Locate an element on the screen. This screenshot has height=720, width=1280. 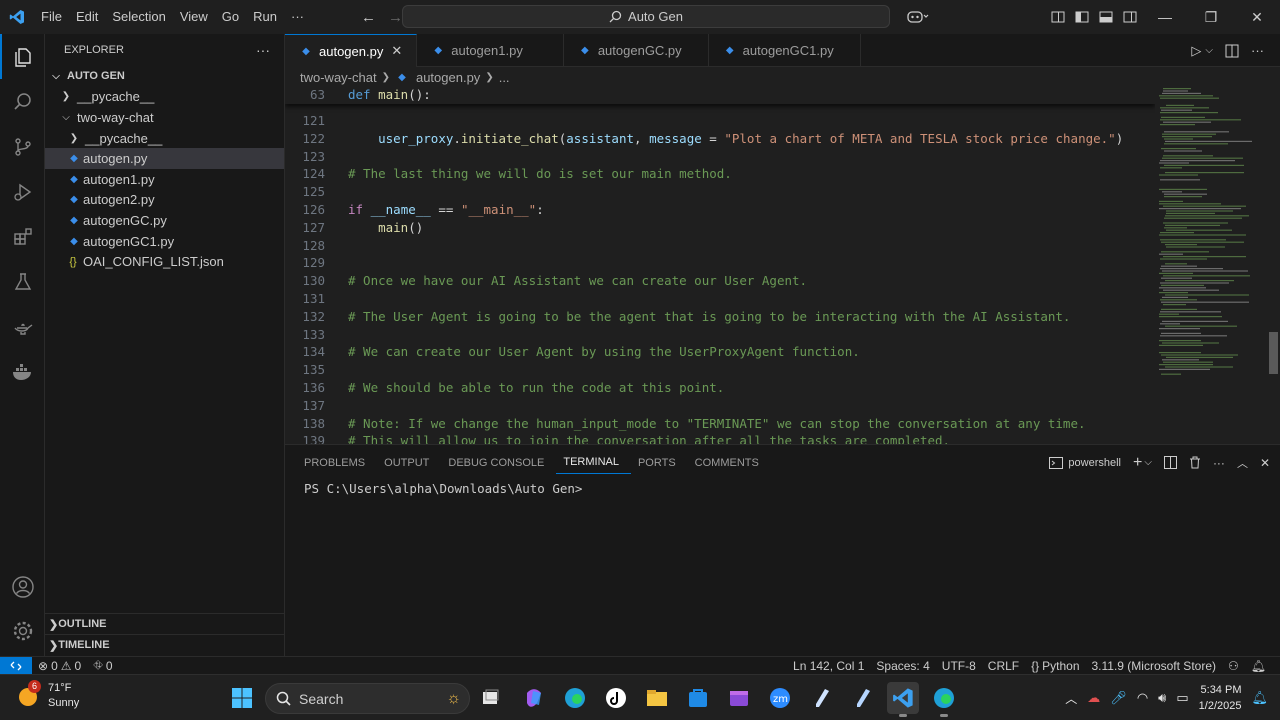
panel-tab-terminal: TERMINAL is located at coordinates (593, 463).